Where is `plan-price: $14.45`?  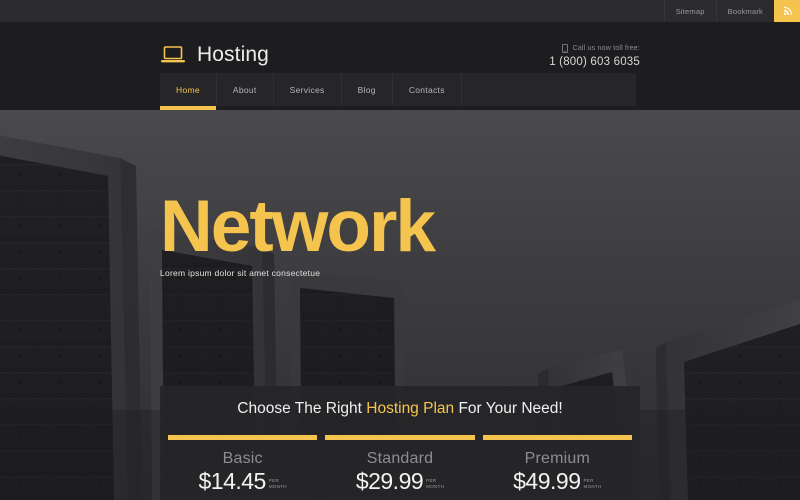 plan-price: $14.45 is located at coordinates (232, 481).